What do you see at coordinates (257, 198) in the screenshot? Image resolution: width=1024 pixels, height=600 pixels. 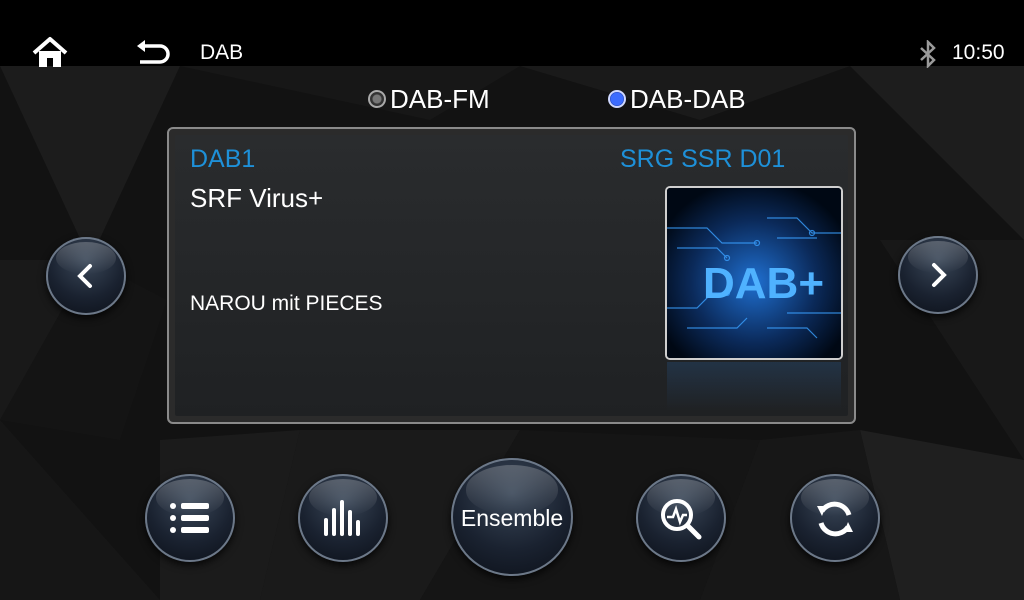 I see `station-name: SRF Virus+` at bounding box center [257, 198].